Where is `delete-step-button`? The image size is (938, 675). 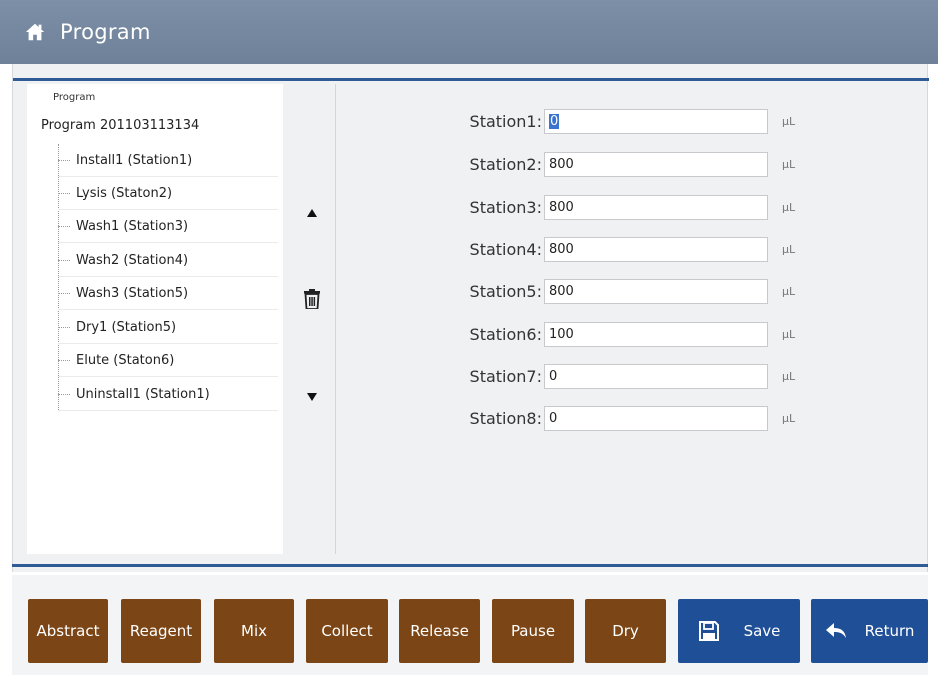 delete-step-button is located at coordinates (312, 299).